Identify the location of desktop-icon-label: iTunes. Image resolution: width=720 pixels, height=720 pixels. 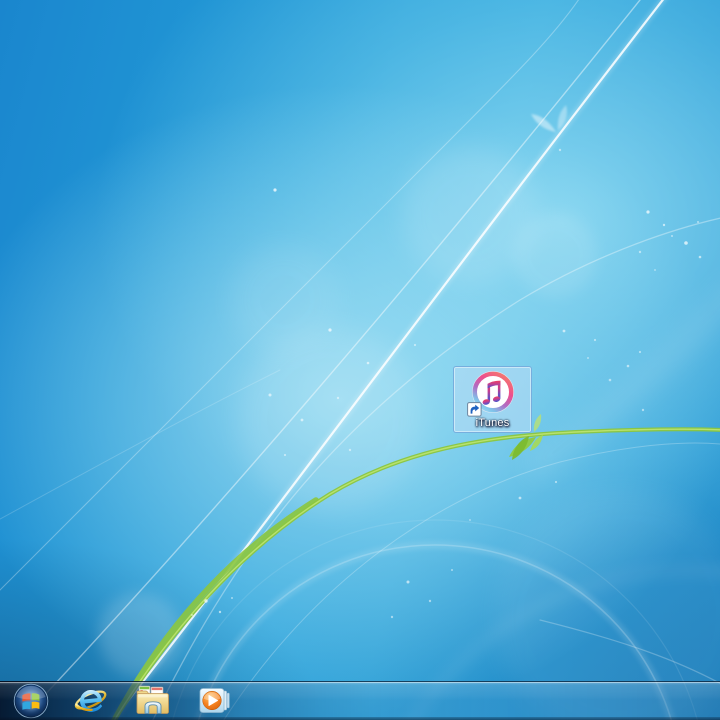
(492, 423).